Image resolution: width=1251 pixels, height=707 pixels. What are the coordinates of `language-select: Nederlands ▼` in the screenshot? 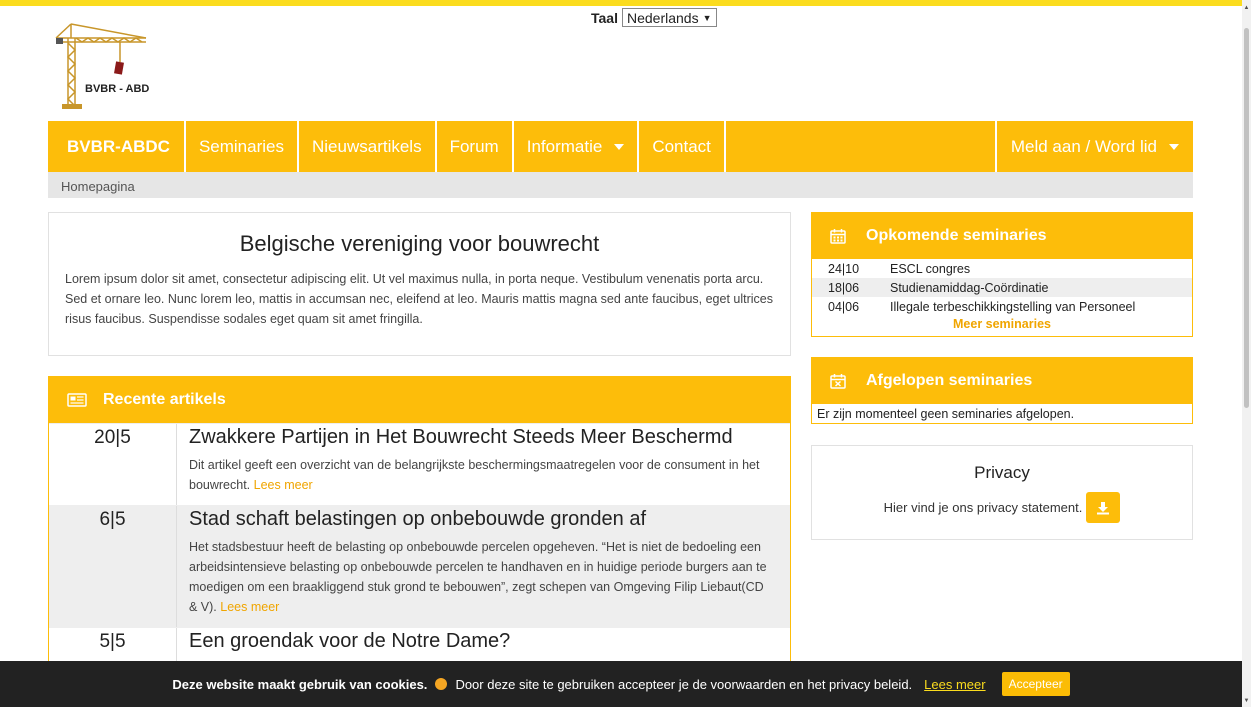 It's located at (669, 17).